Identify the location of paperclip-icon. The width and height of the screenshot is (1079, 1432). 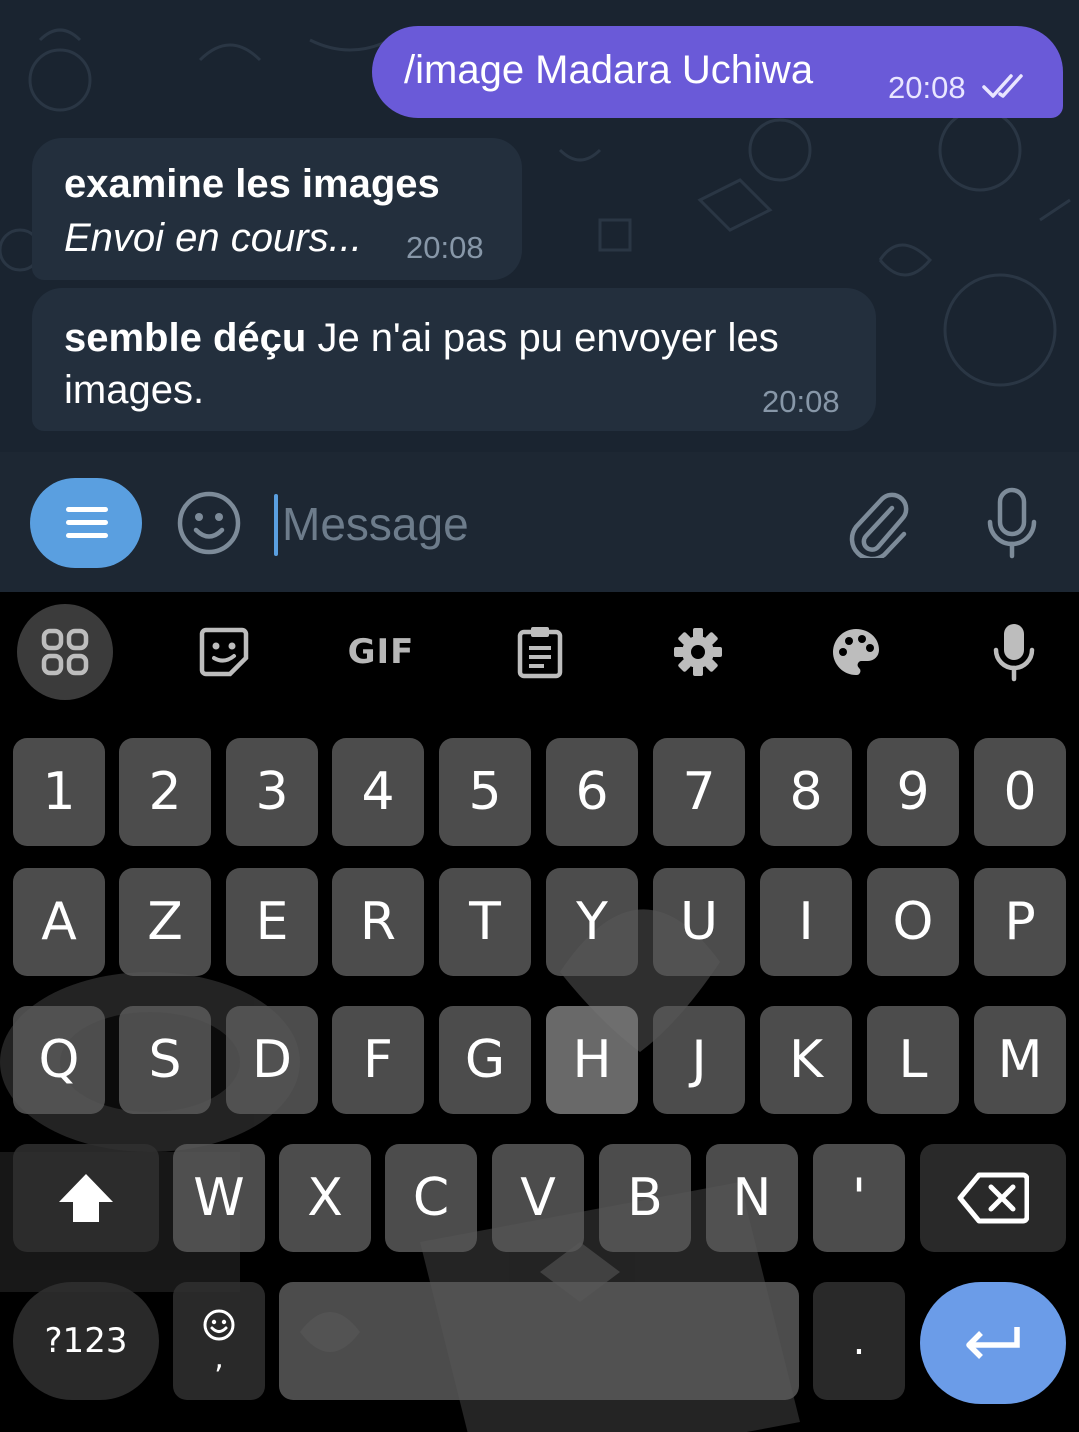
(879, 525).